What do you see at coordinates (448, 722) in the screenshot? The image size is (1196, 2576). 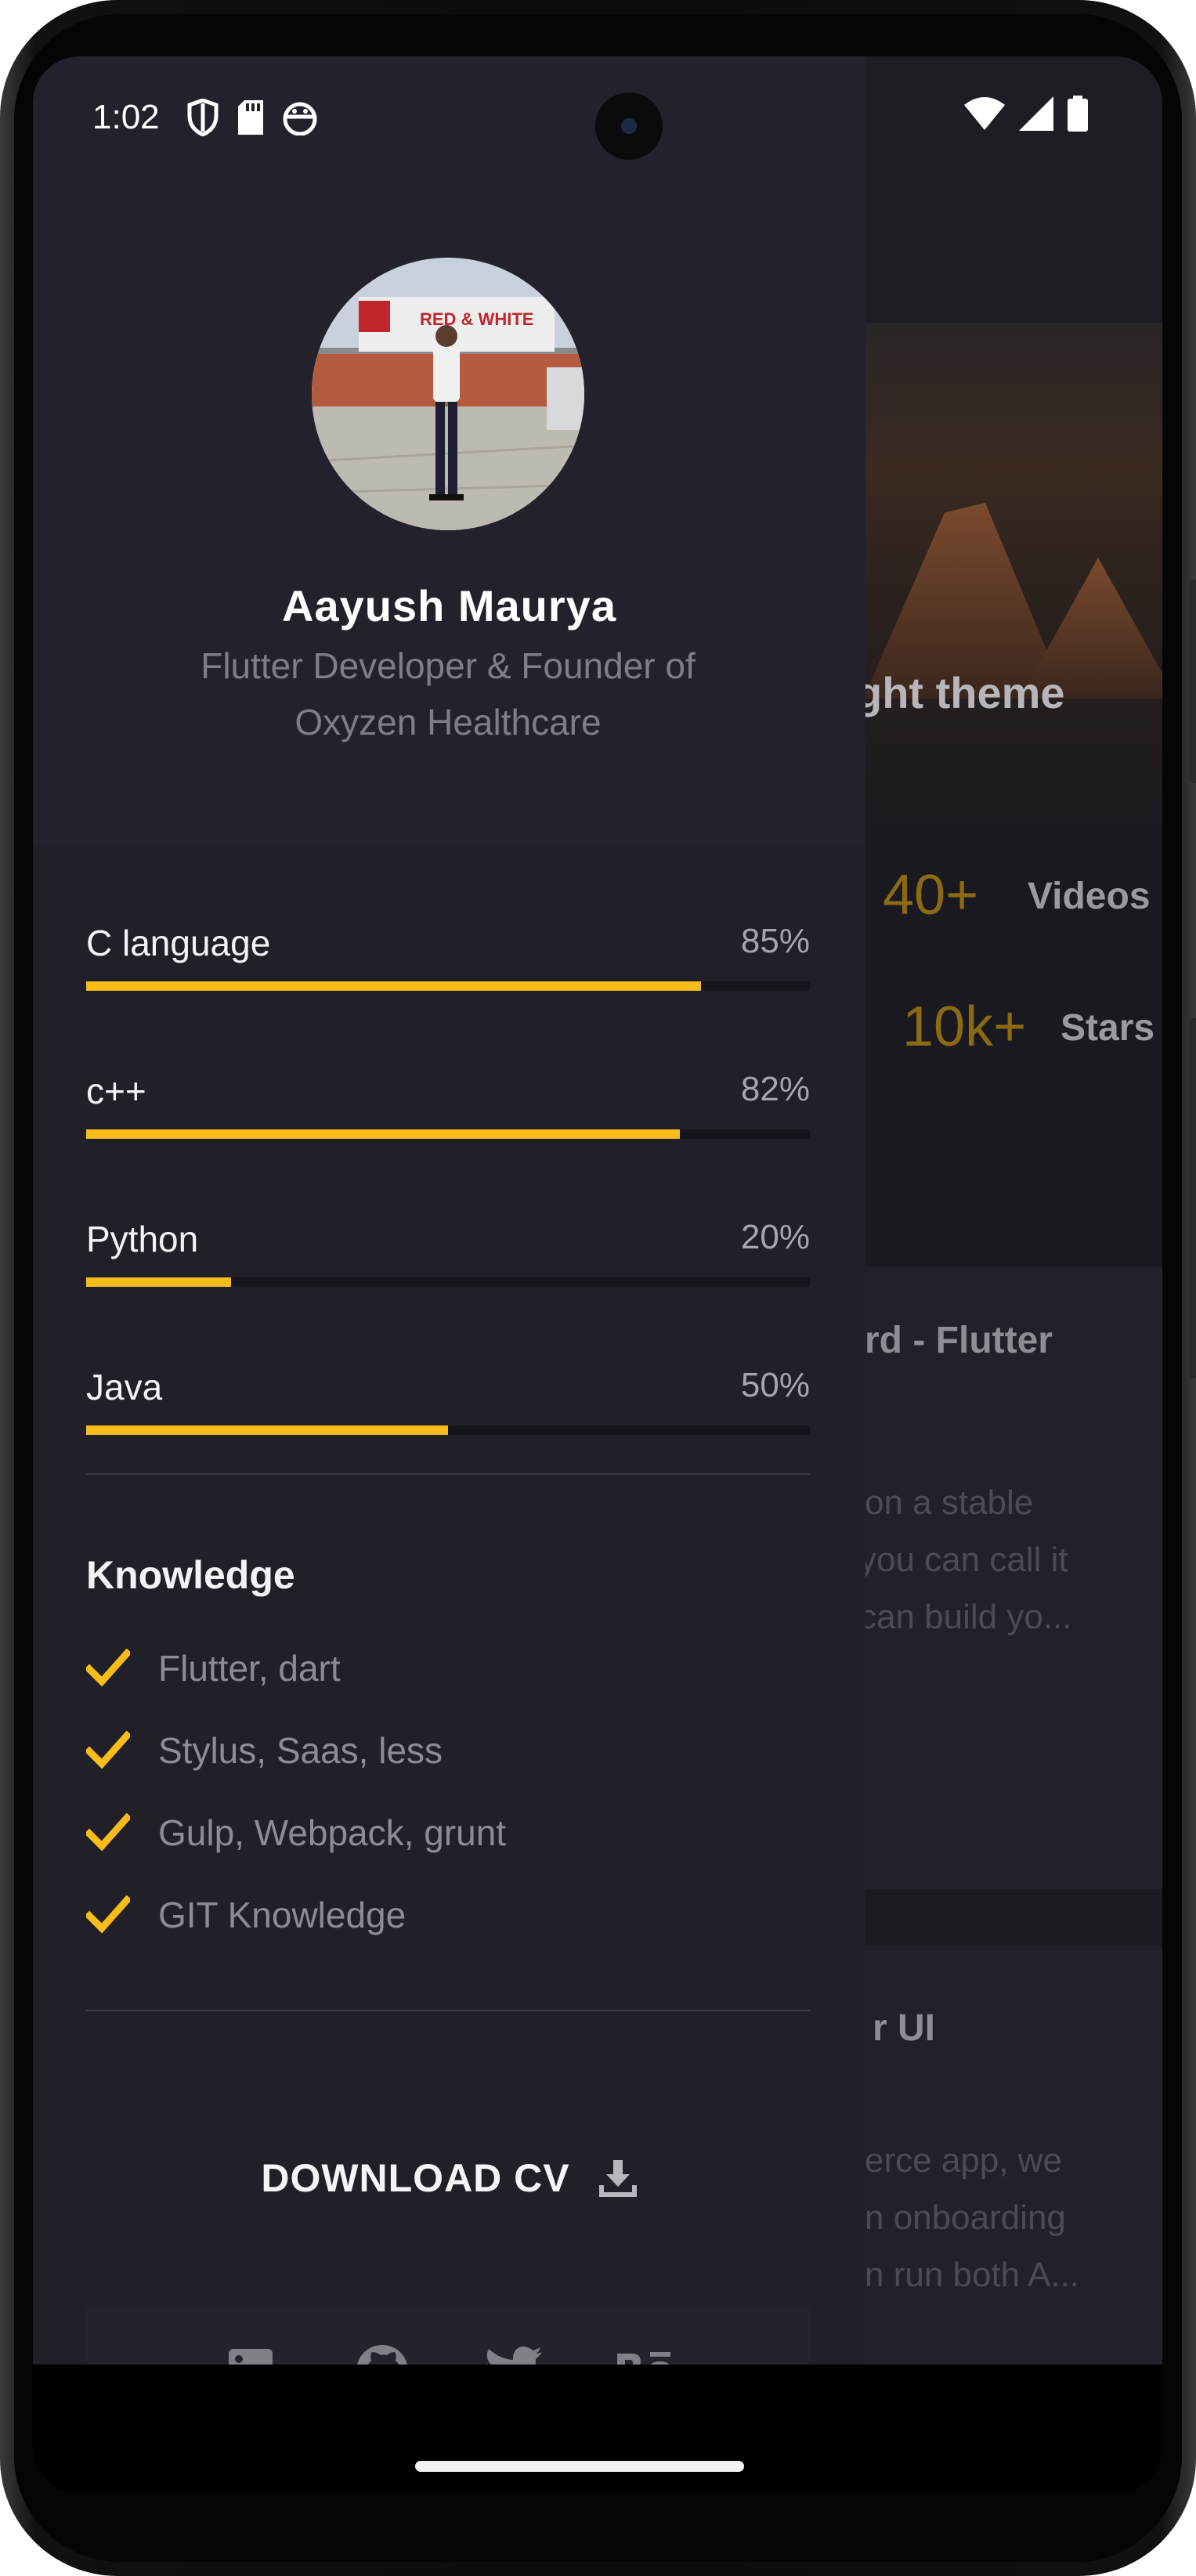 I see `profile-subtitle-line-2: Oxyzen Healthcare` at bounding box center [448, 722].